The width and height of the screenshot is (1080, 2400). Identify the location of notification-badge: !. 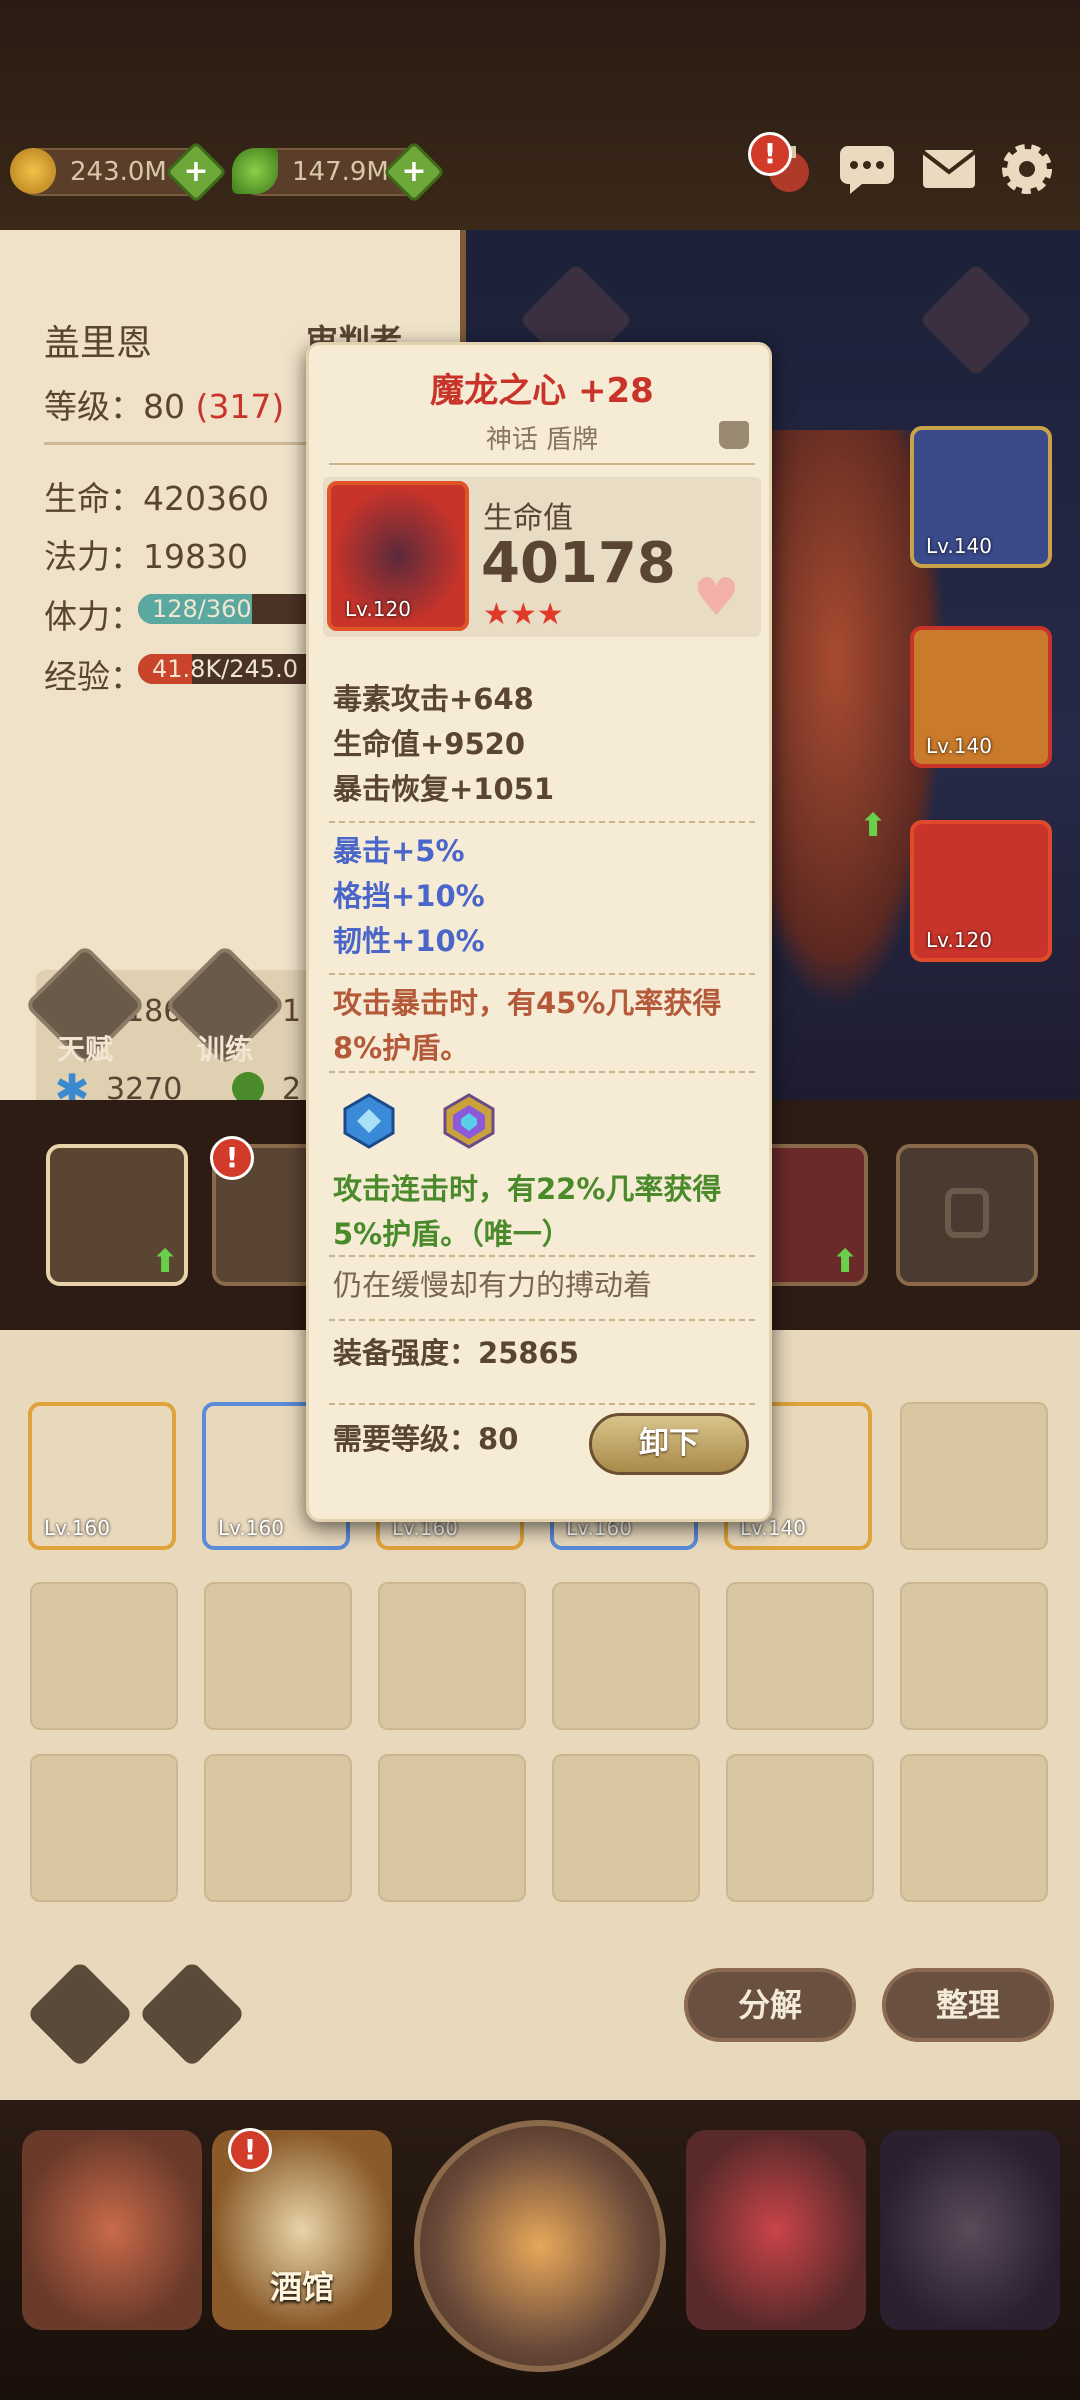
(770, 154).